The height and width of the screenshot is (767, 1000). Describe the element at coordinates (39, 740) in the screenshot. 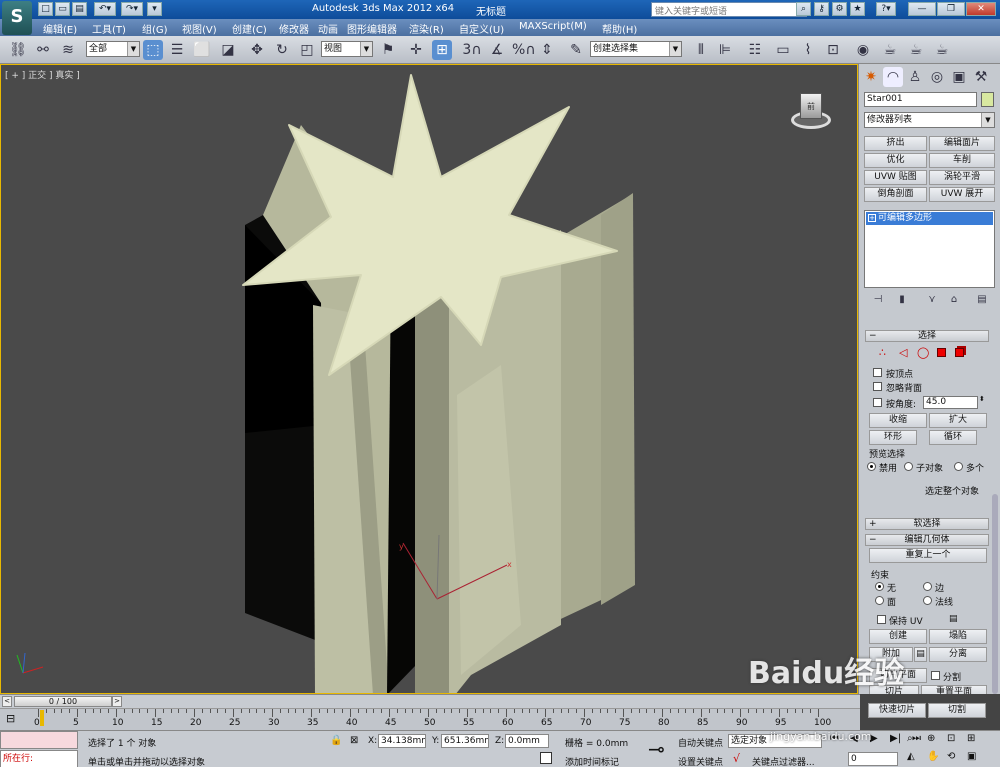

I see `maxscript-listener` at that location.